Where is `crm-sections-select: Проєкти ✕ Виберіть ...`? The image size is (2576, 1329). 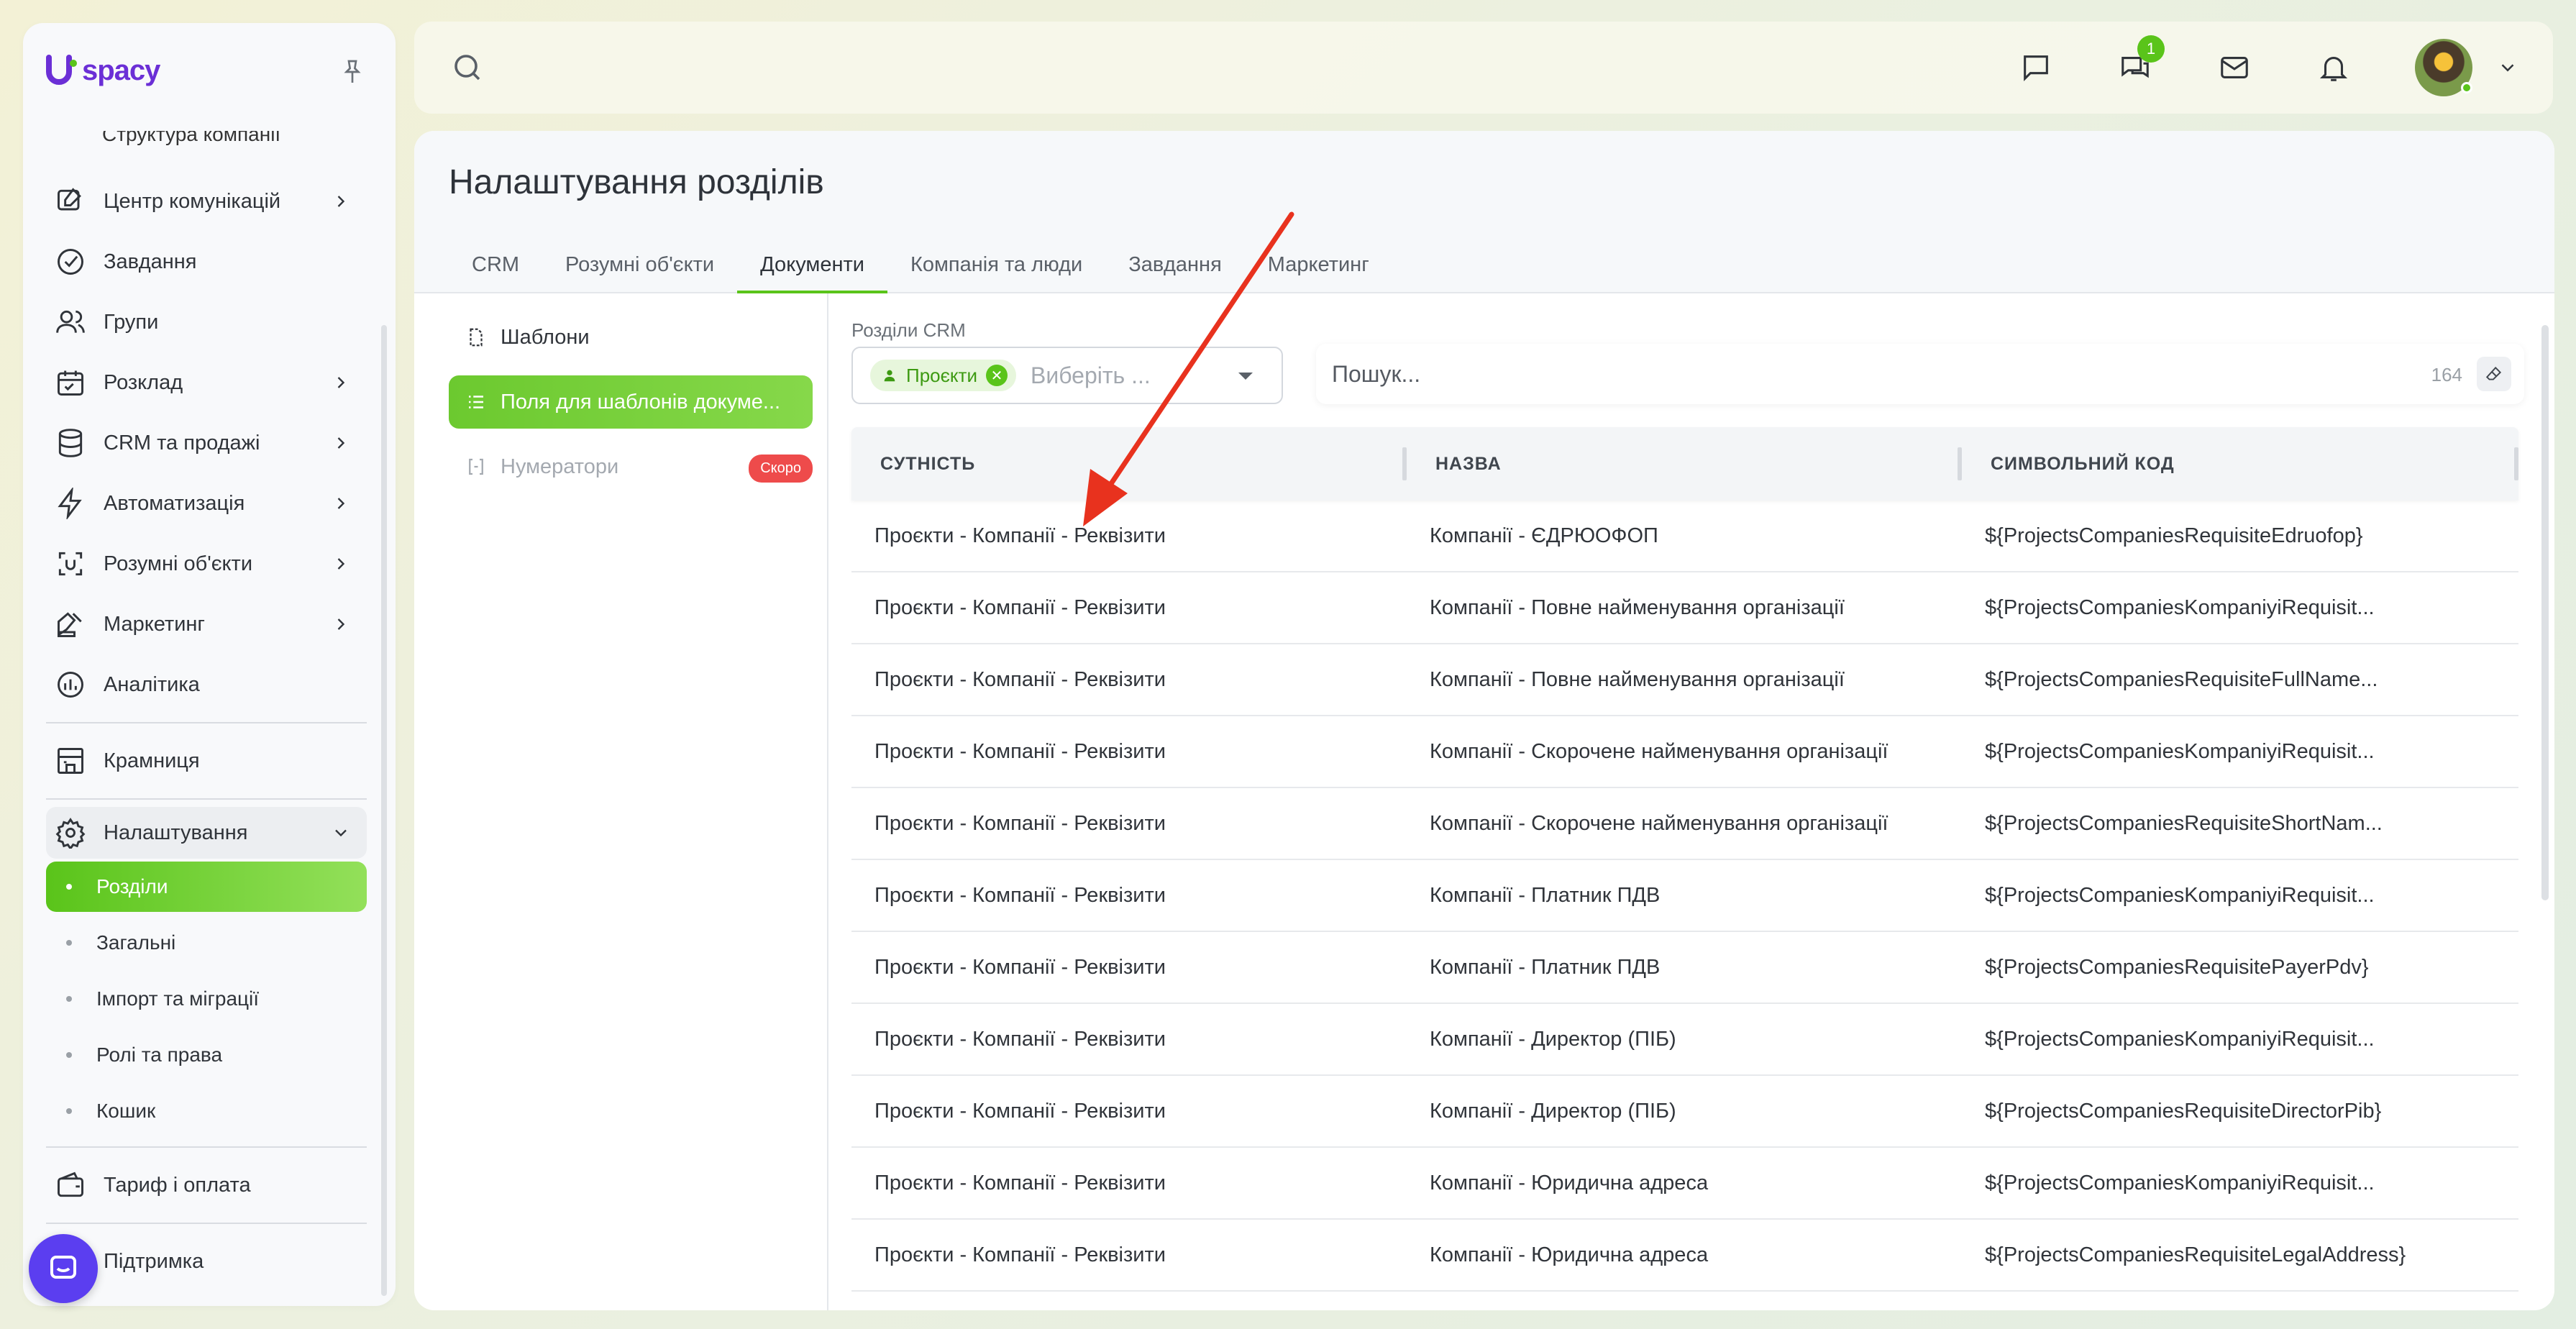 crm-sections-select: Проєкти ✕ Виберіть ... is located at coordinates (1067, 375).